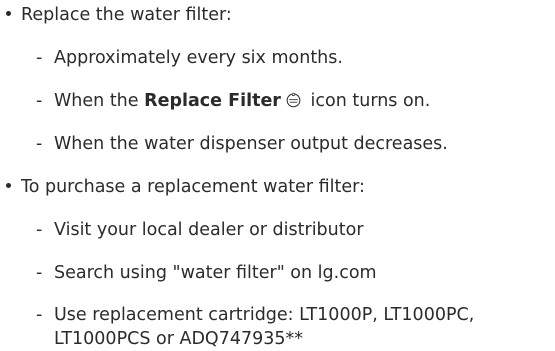  What do you see at coordinates (293, 100) in the screenshot?
I see `replace-filter-icon` at bounding box center [293, 100].